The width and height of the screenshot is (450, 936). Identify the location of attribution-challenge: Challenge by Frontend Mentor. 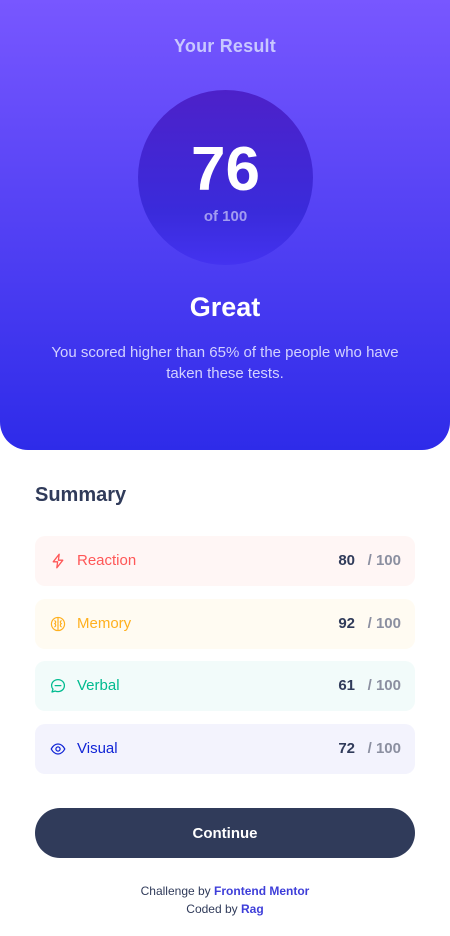
(225, 891).